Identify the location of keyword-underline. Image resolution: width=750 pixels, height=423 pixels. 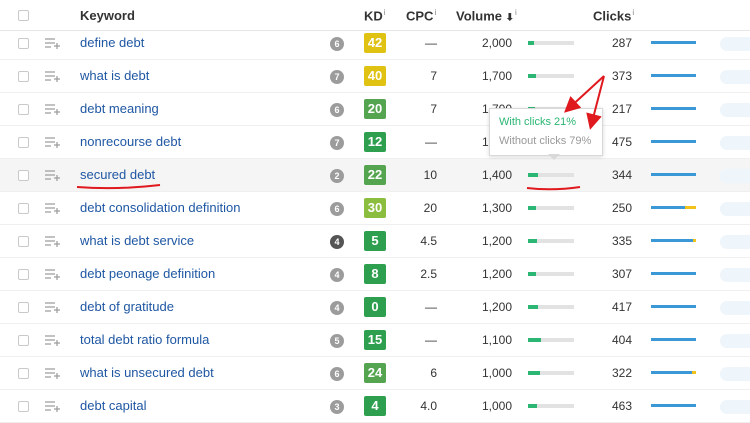
(118, 187).